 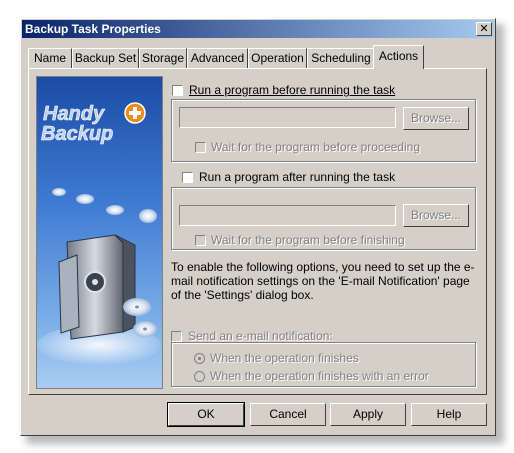 What do you see at coordinates (308, 240) in the screenshot?
I see `after-wait-label: Wait for the program before finishing` at bounding box center [308, 240].